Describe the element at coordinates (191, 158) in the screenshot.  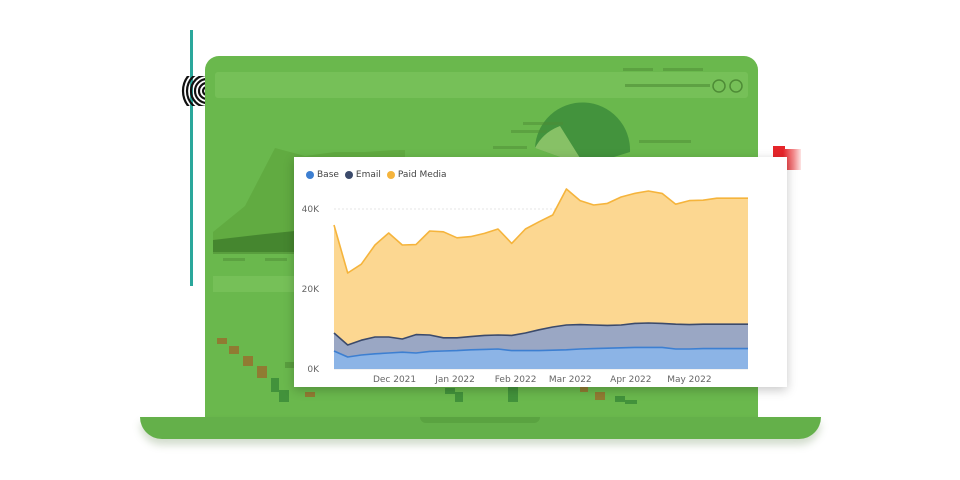
I see `teal-accent-line` at that location.